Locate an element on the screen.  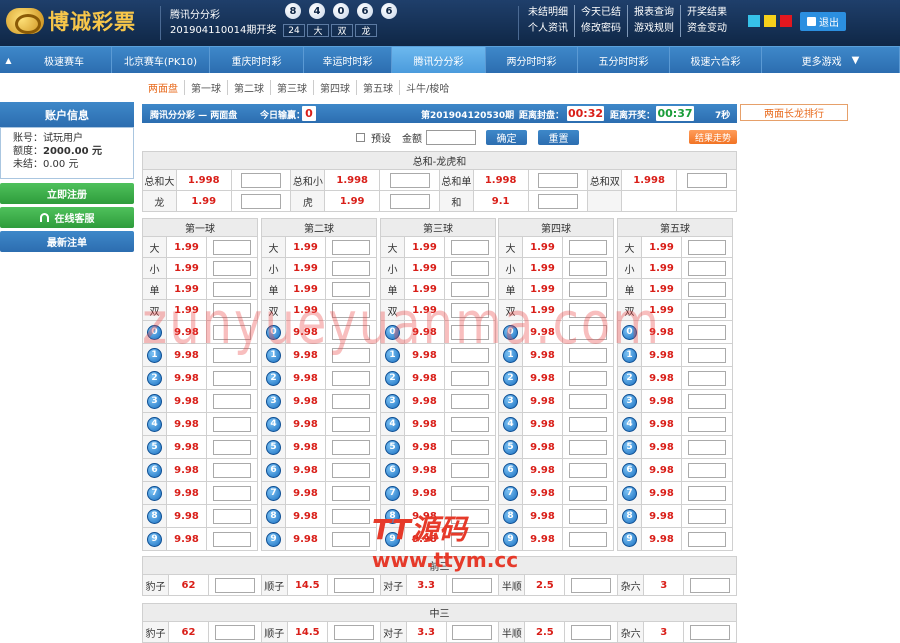
preset-checkbox is located at coordinates (360, 137).